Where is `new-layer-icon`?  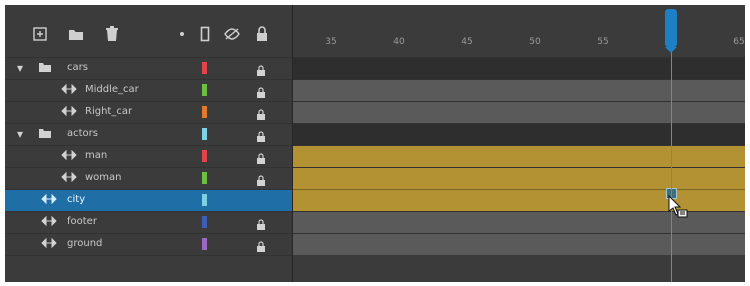 new-layer-icon is located at coordinates (40, 34).